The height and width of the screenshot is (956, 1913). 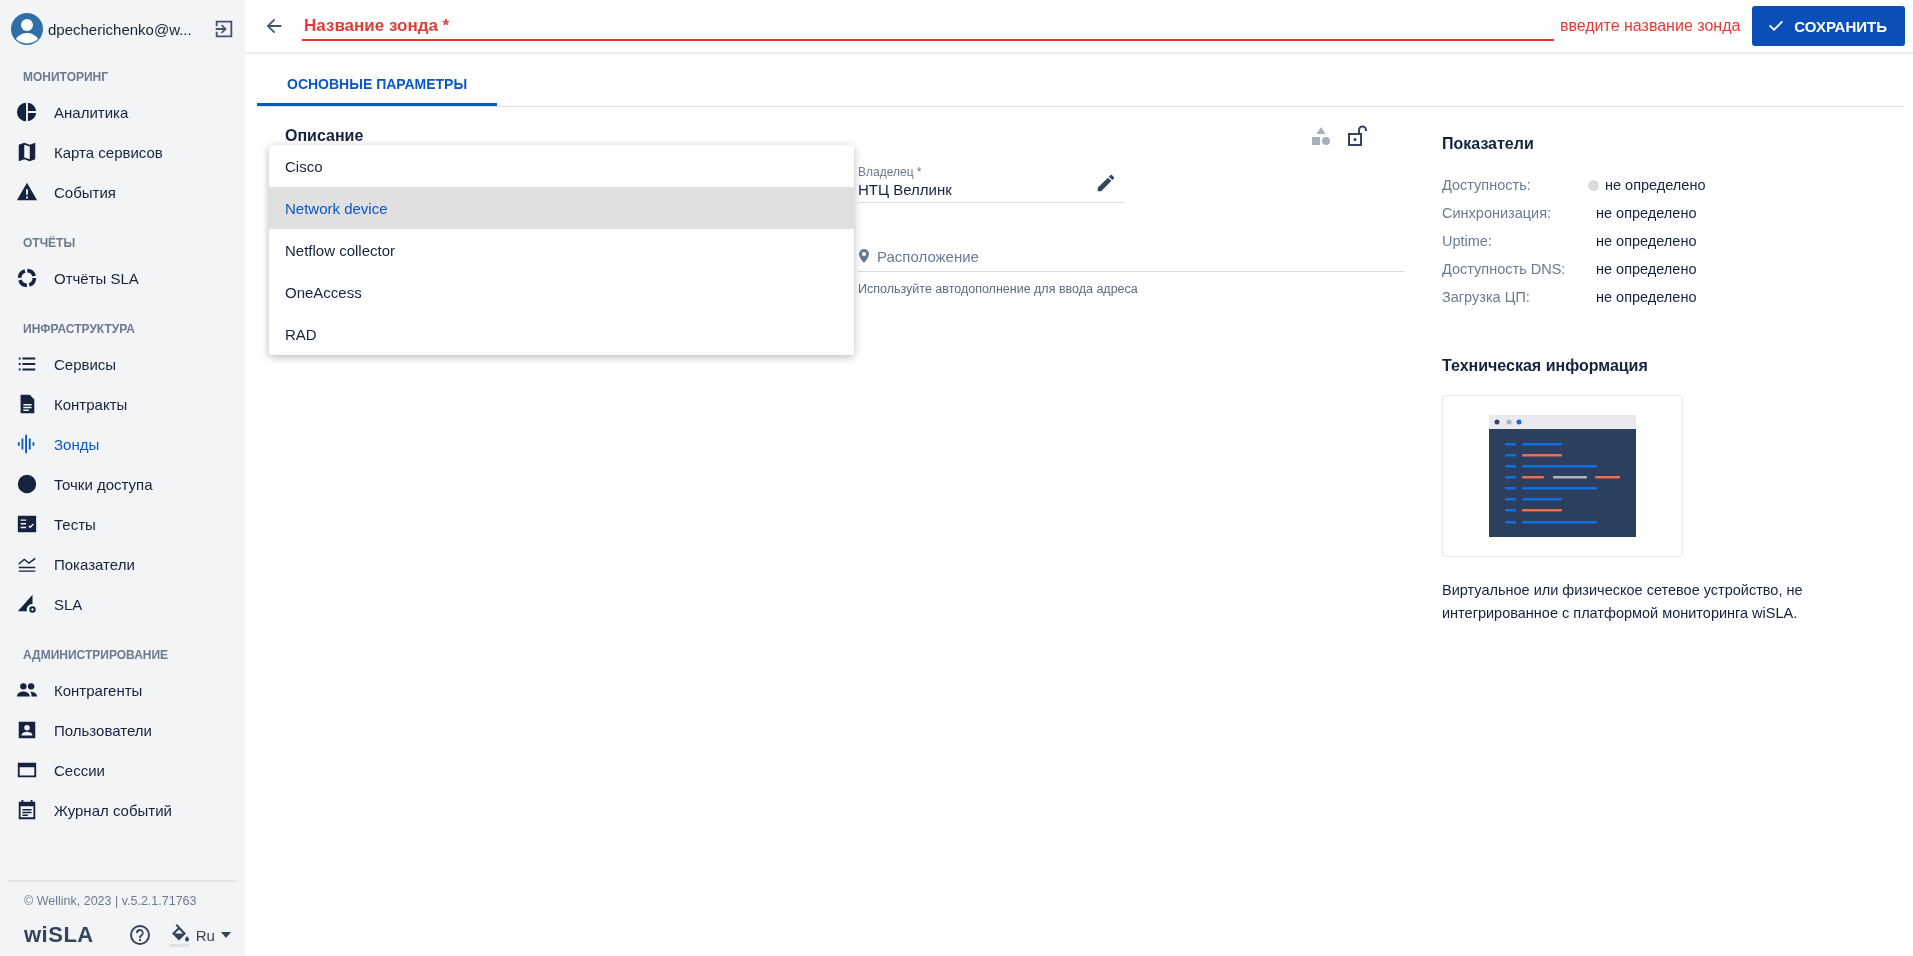 I want to click on logout-icon, so click(x=224, y=29).